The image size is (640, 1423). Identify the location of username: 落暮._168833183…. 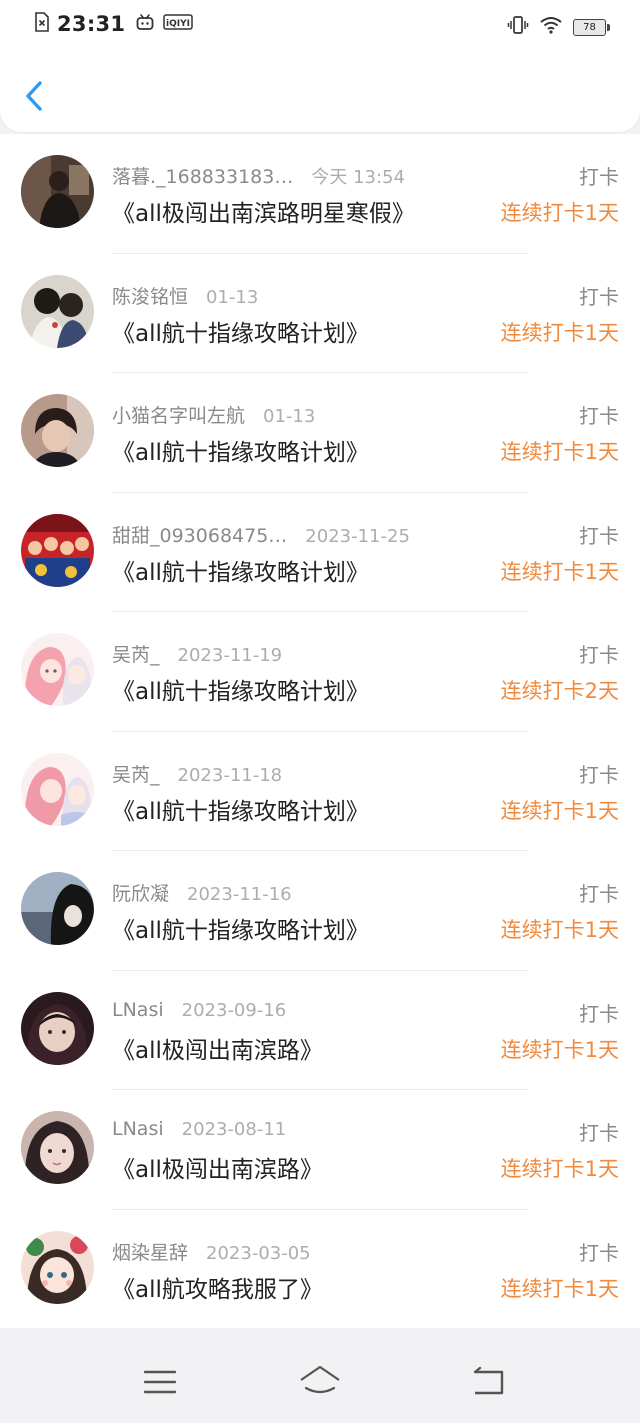
(202, 175).